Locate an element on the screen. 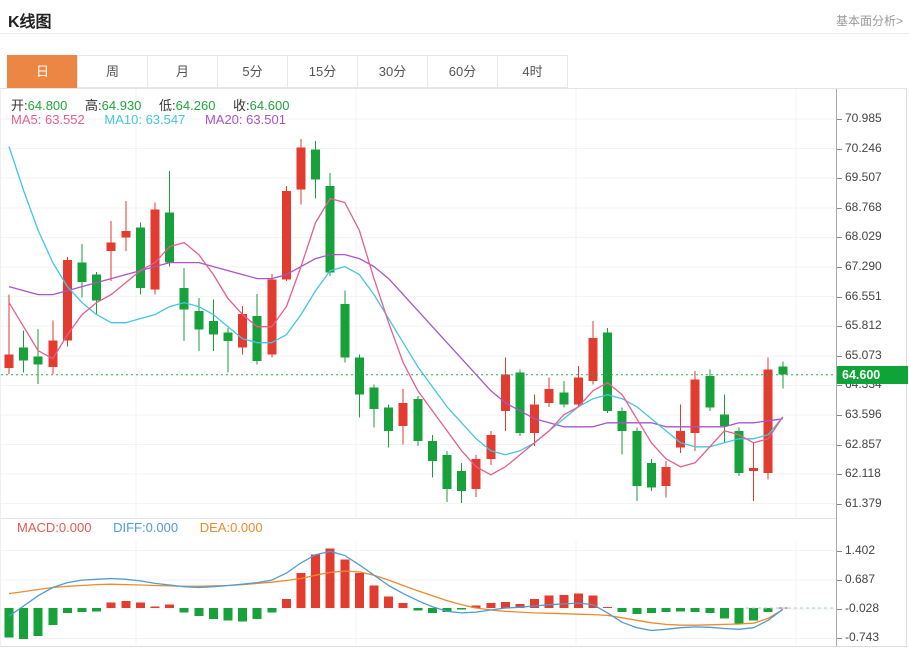 Image resolution: width=909 pixels, height=648 pixels. price-tick-label: 65.812 is located at coordinates (863, 325).